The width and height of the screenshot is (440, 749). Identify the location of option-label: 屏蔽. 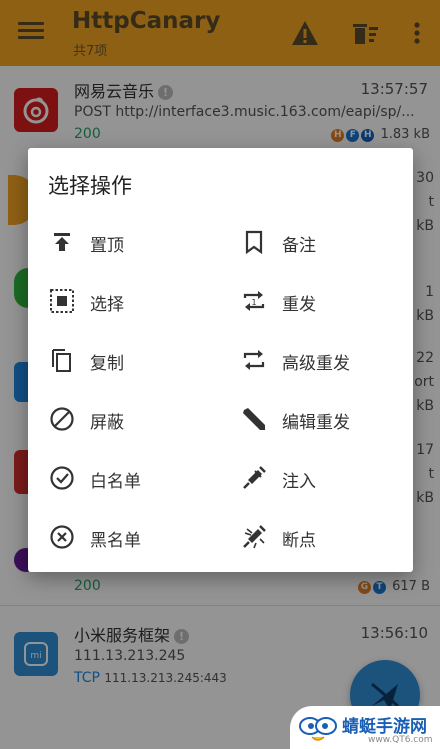
(107, 423).